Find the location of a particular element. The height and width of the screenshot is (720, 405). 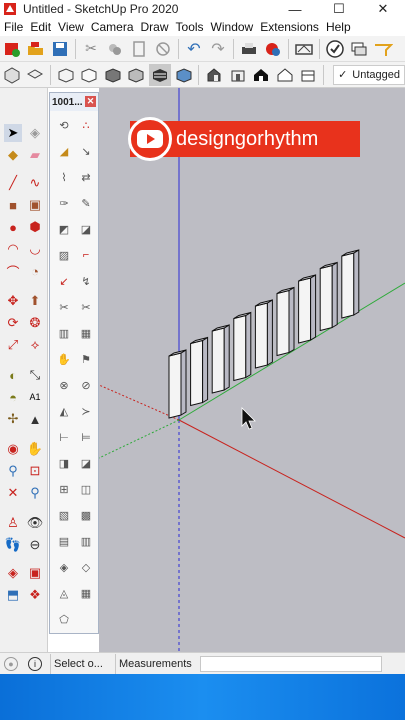

line-tool-icon: ╱ is located at coordinates (13, 183).